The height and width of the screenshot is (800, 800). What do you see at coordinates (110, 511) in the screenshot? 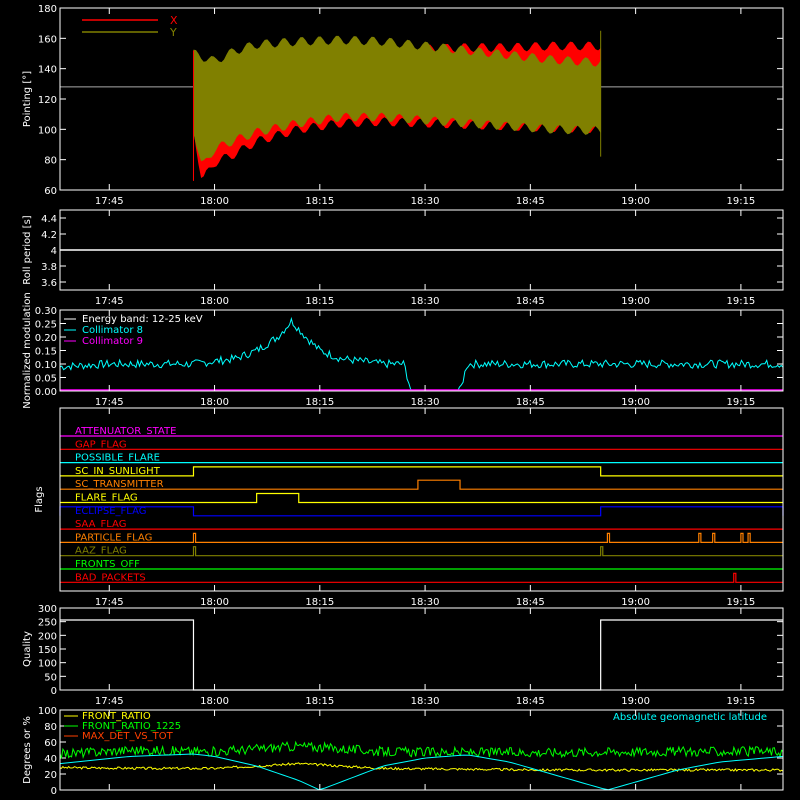
I see `flag-6-label: ECLIPSE_FLAG` at bounding box center [110, 511].